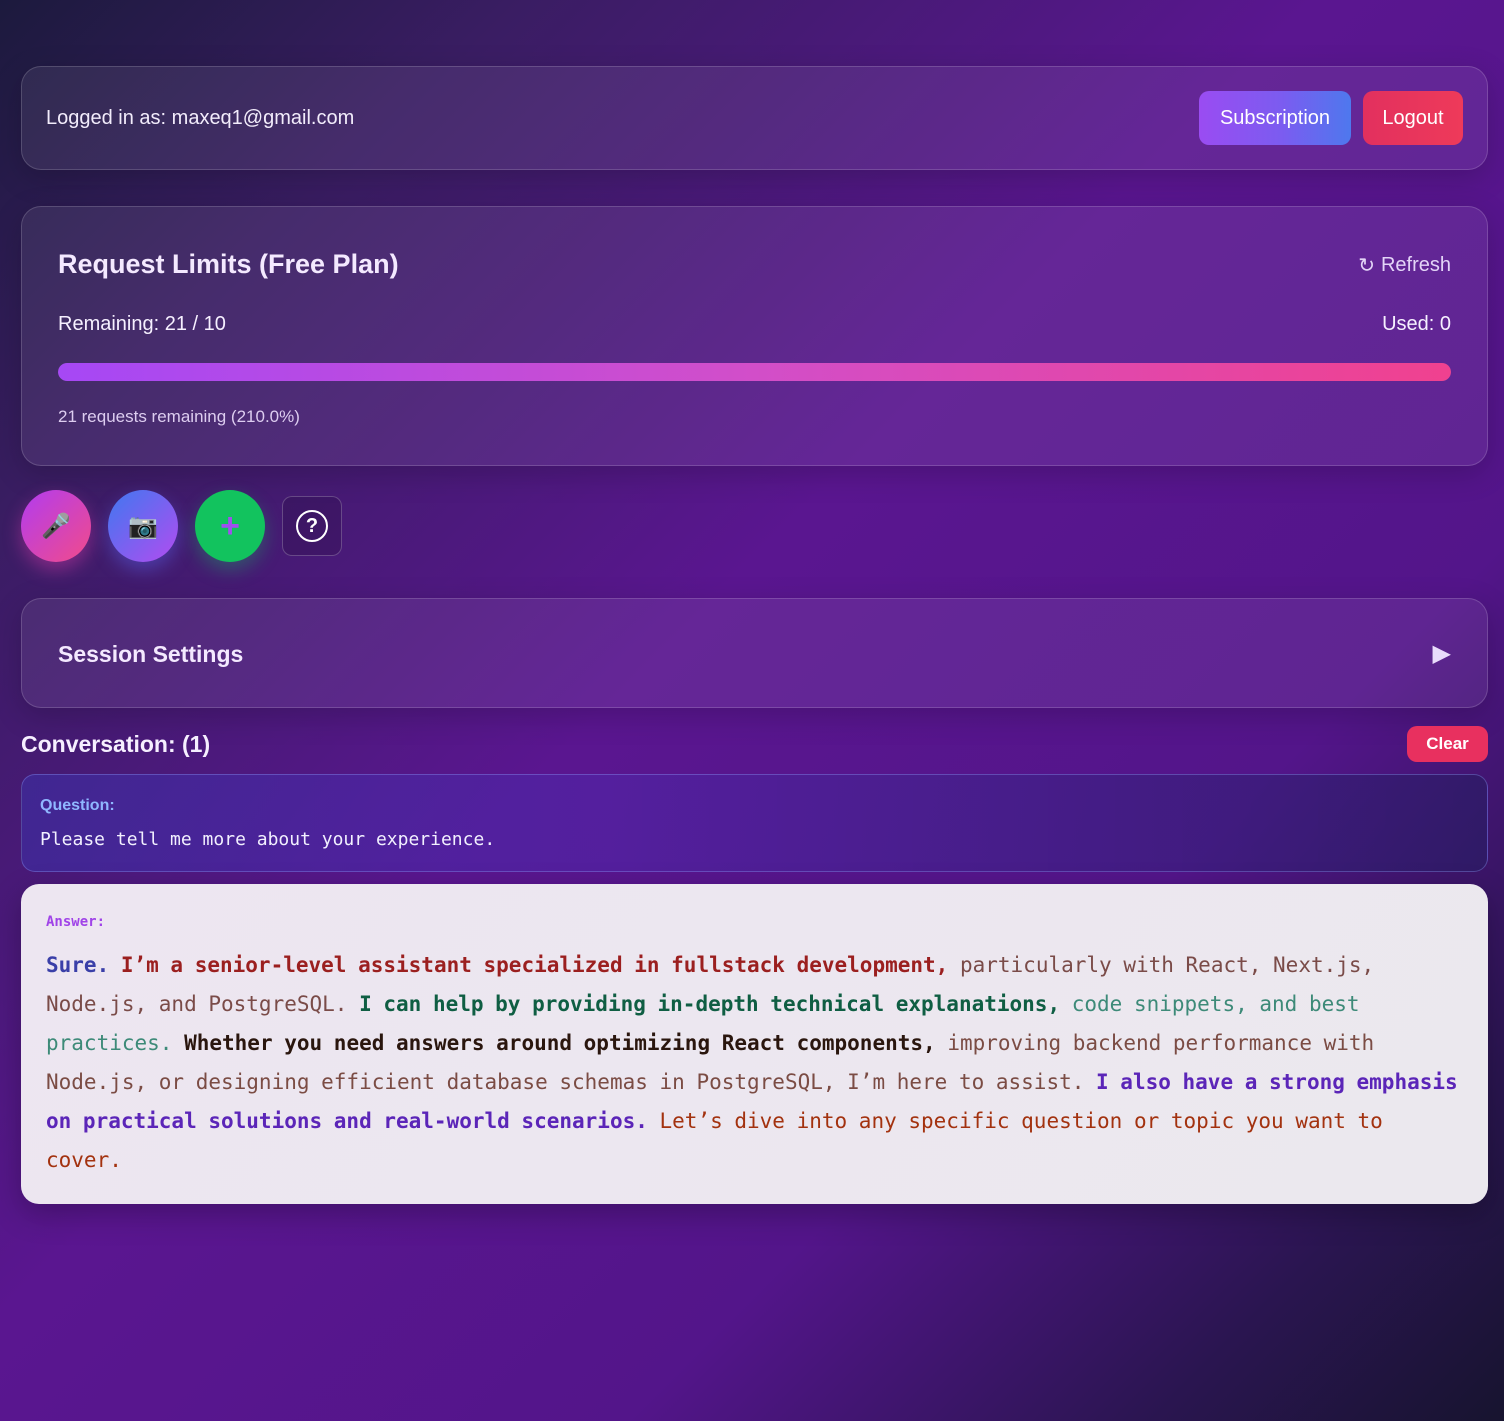 The width and height of the screenshot is (1504, 1421). Describe the element at coordinates (77, 805) in the screenshot. I see `question-label: Question:` at that location.